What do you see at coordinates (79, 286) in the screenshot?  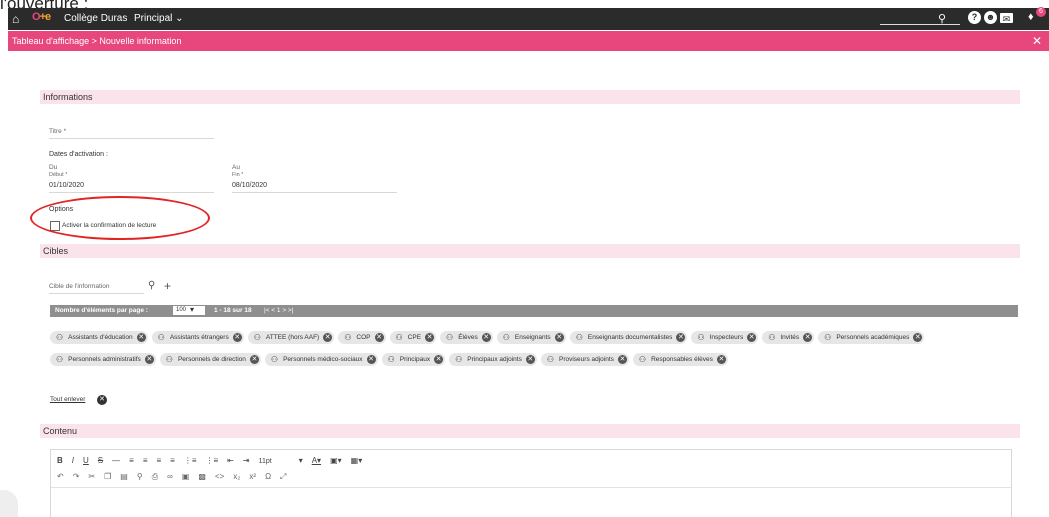 I see `target-search-placeholder: Cible de l'information` at bounding box center [79, 286].